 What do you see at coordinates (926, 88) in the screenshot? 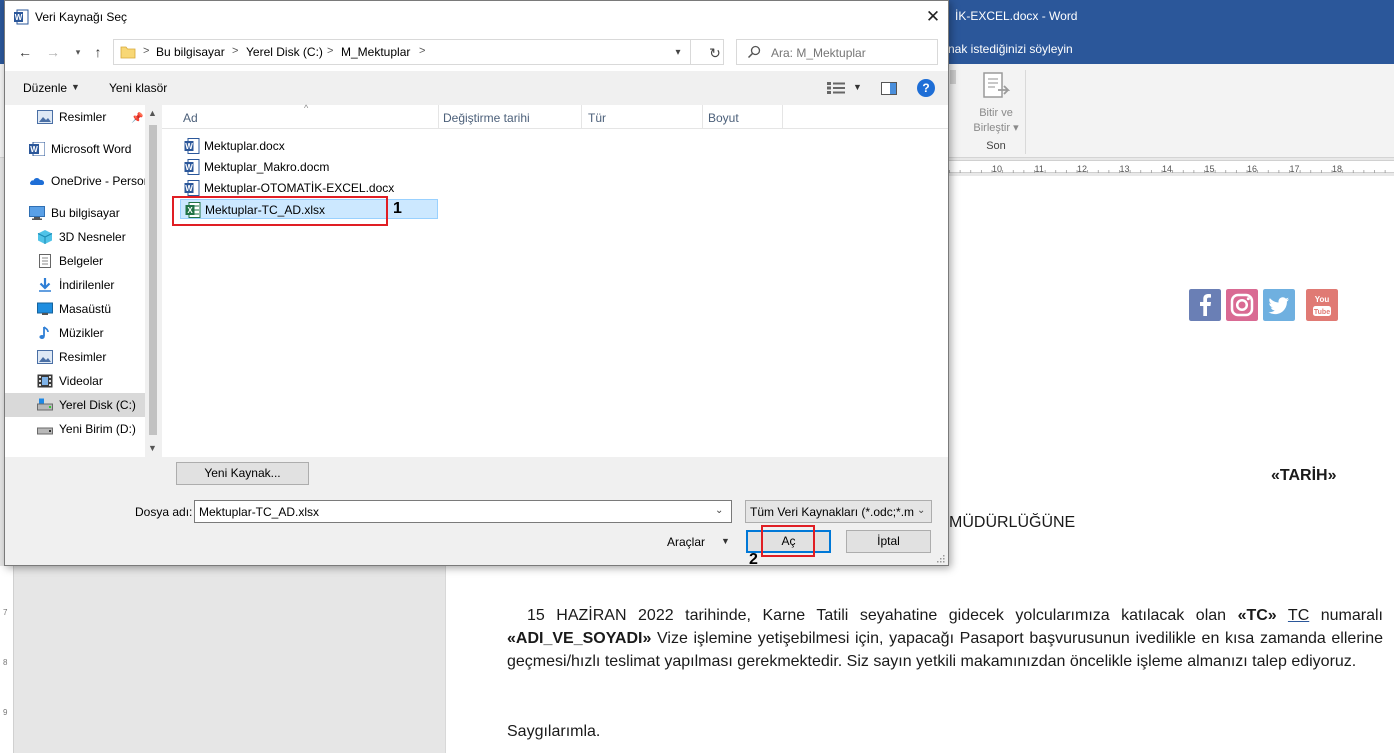
I see `help-icon: ?` at bounding box center [926, 88].